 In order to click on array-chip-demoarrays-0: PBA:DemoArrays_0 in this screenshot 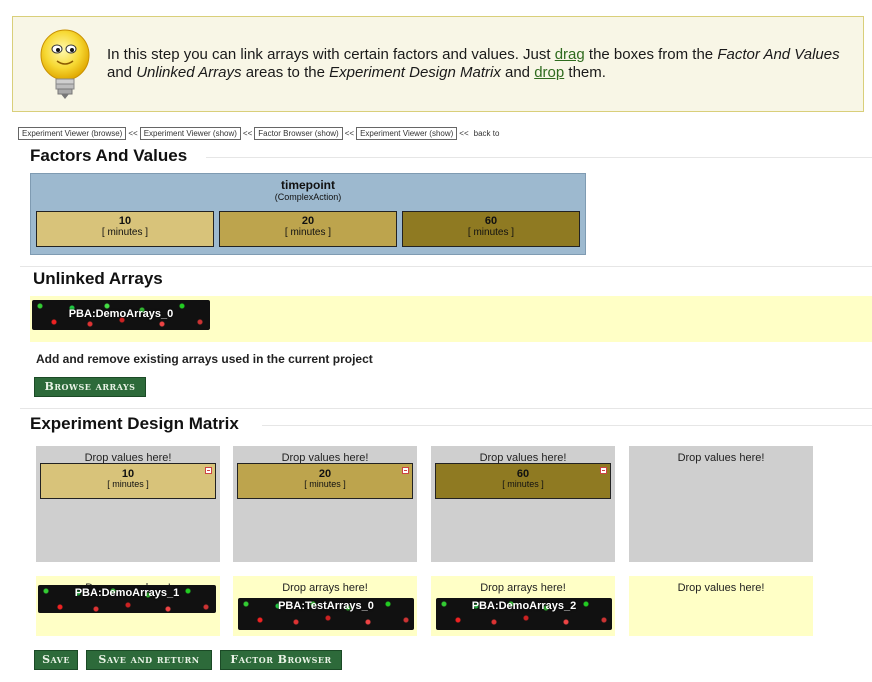, I will do `click(121, 315)`.